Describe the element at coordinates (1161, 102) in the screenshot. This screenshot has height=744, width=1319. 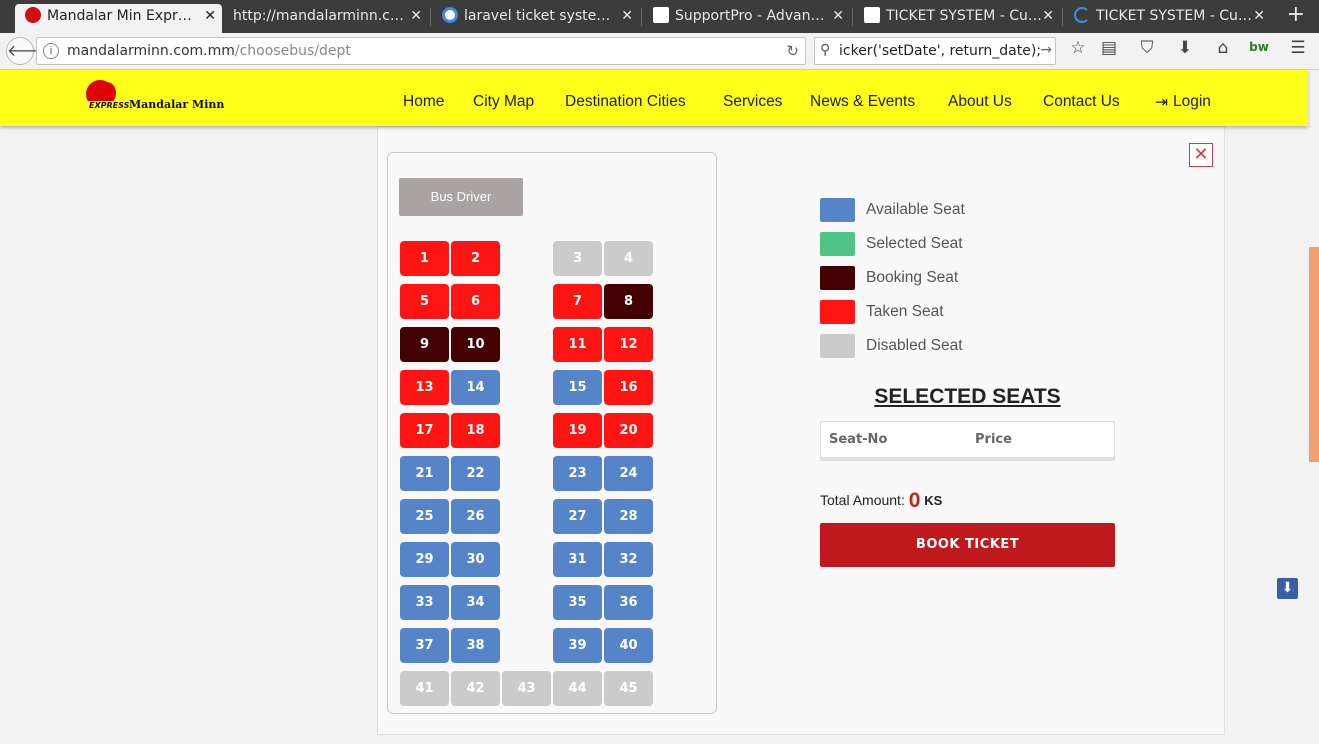
I see `login-icon: ⇥` at that location.